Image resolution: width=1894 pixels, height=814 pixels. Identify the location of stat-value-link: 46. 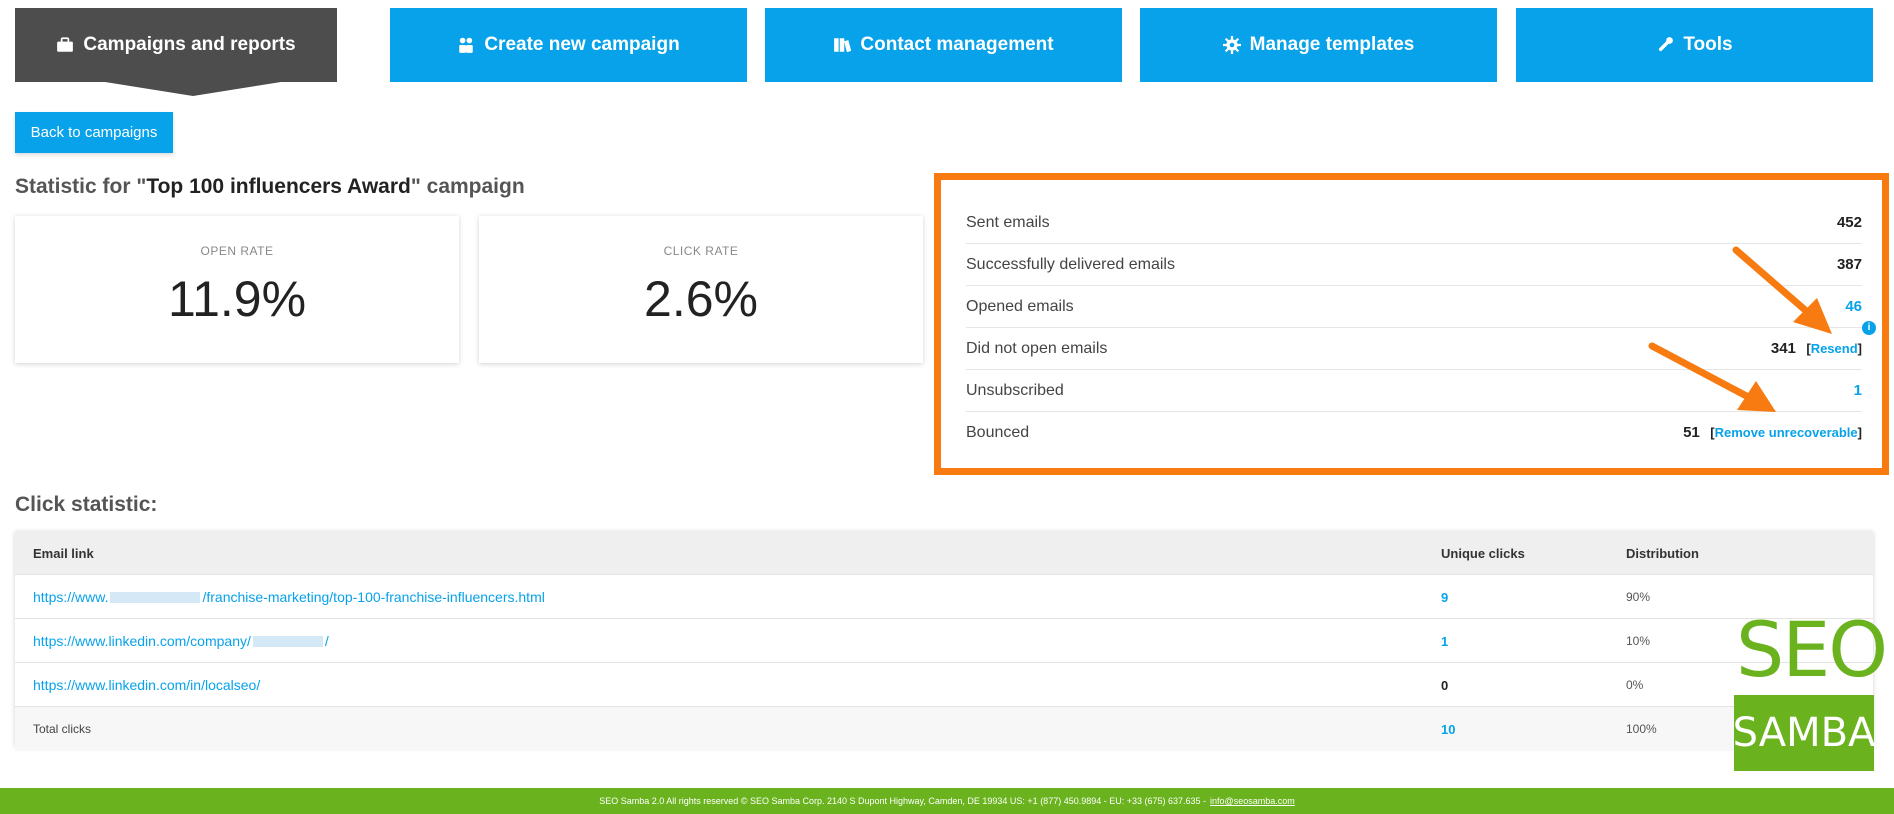
(1853, 306).